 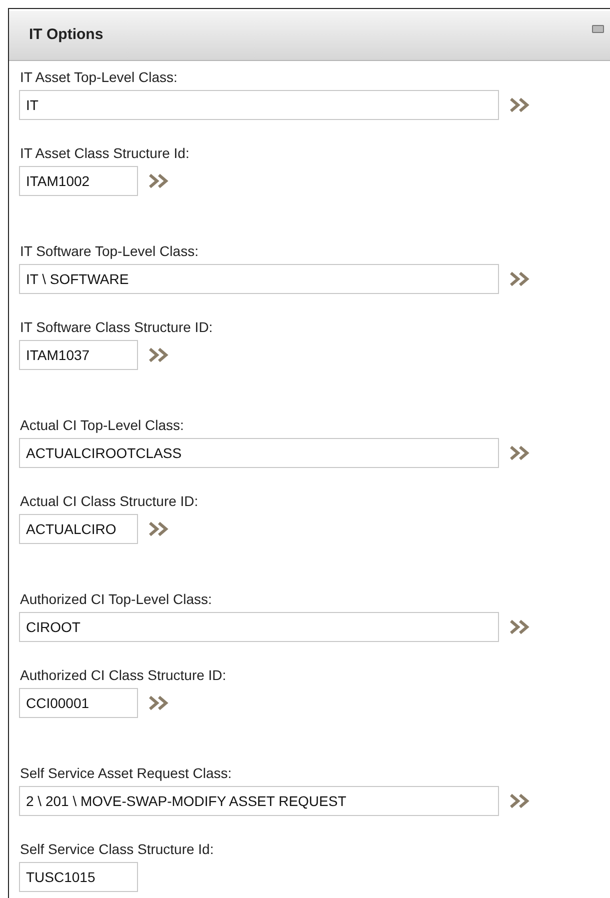 What do you see at coordinates (102, 425) in the screenshot?
I see `field-label: Actual CI Top-Level Class:` at bounding box center [102, 425].